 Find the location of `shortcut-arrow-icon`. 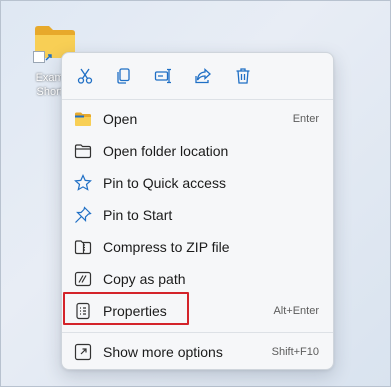

shortcut-arrow-icon is located at coordinates (42, 57).